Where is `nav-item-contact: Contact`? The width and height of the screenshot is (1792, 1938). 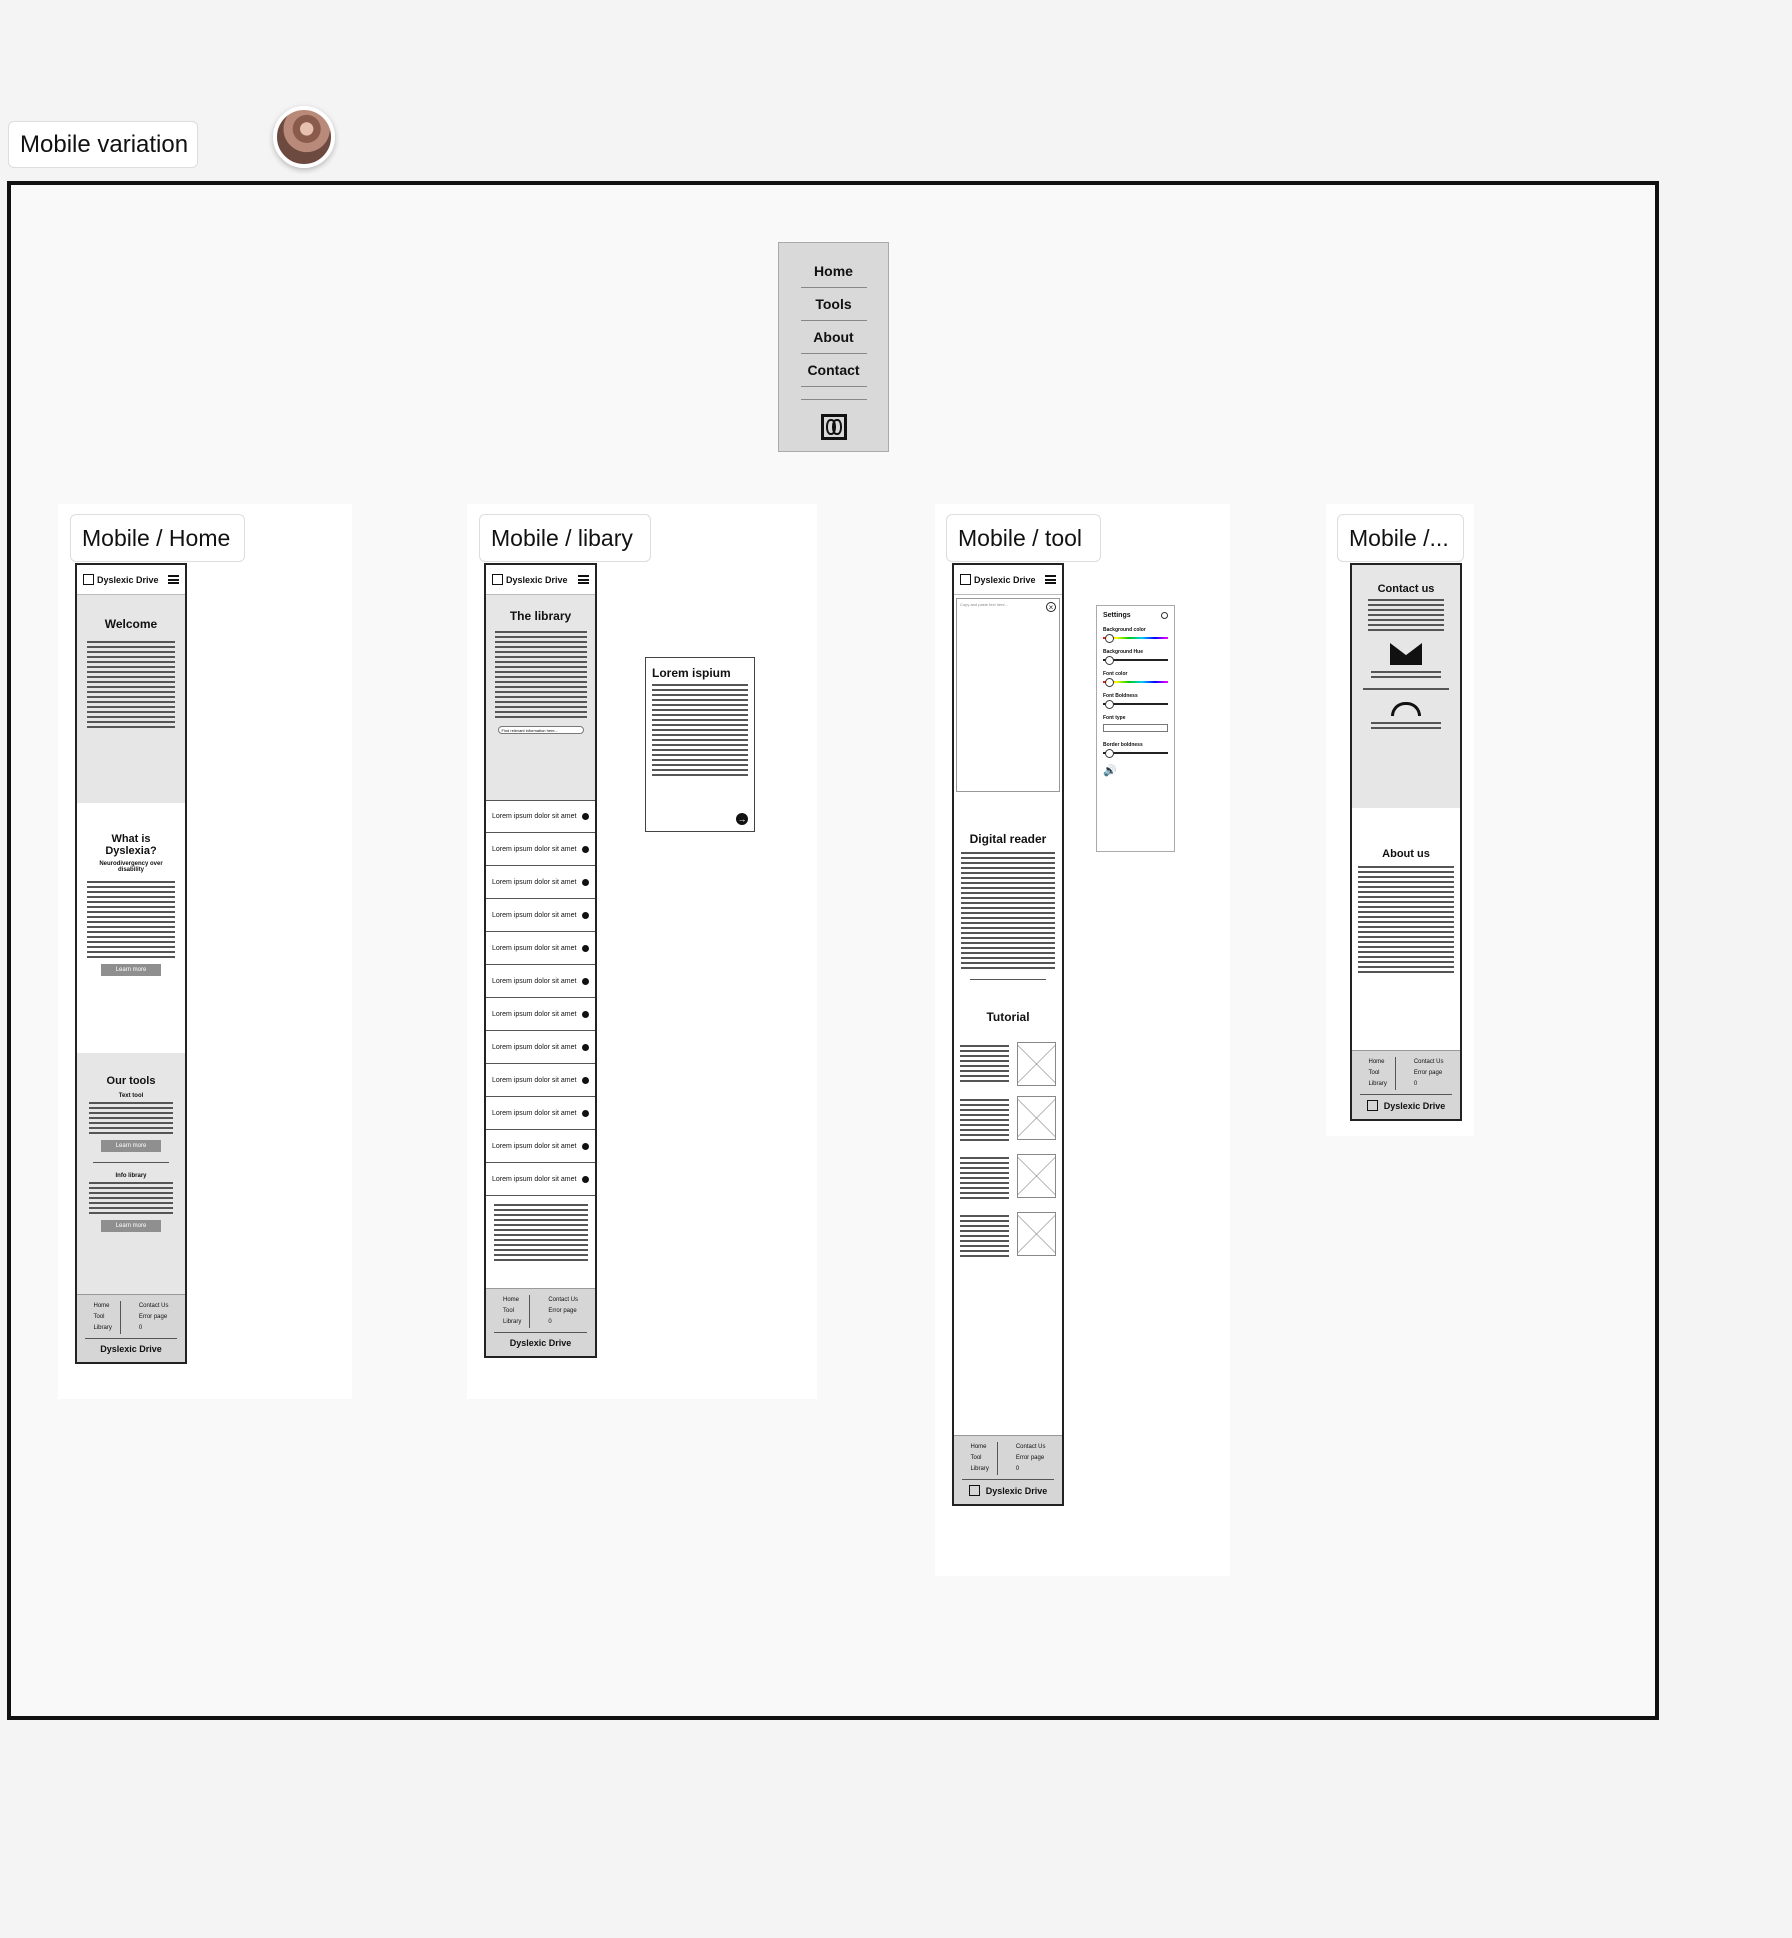 nav-item-contact: Contact is located at coordinates (833, 370).